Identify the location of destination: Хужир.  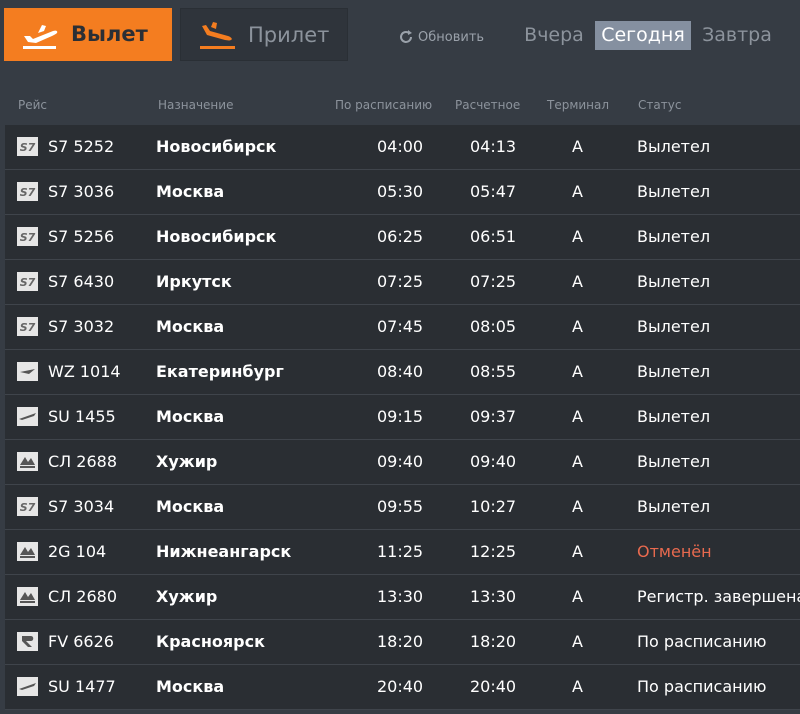
(187, 461).